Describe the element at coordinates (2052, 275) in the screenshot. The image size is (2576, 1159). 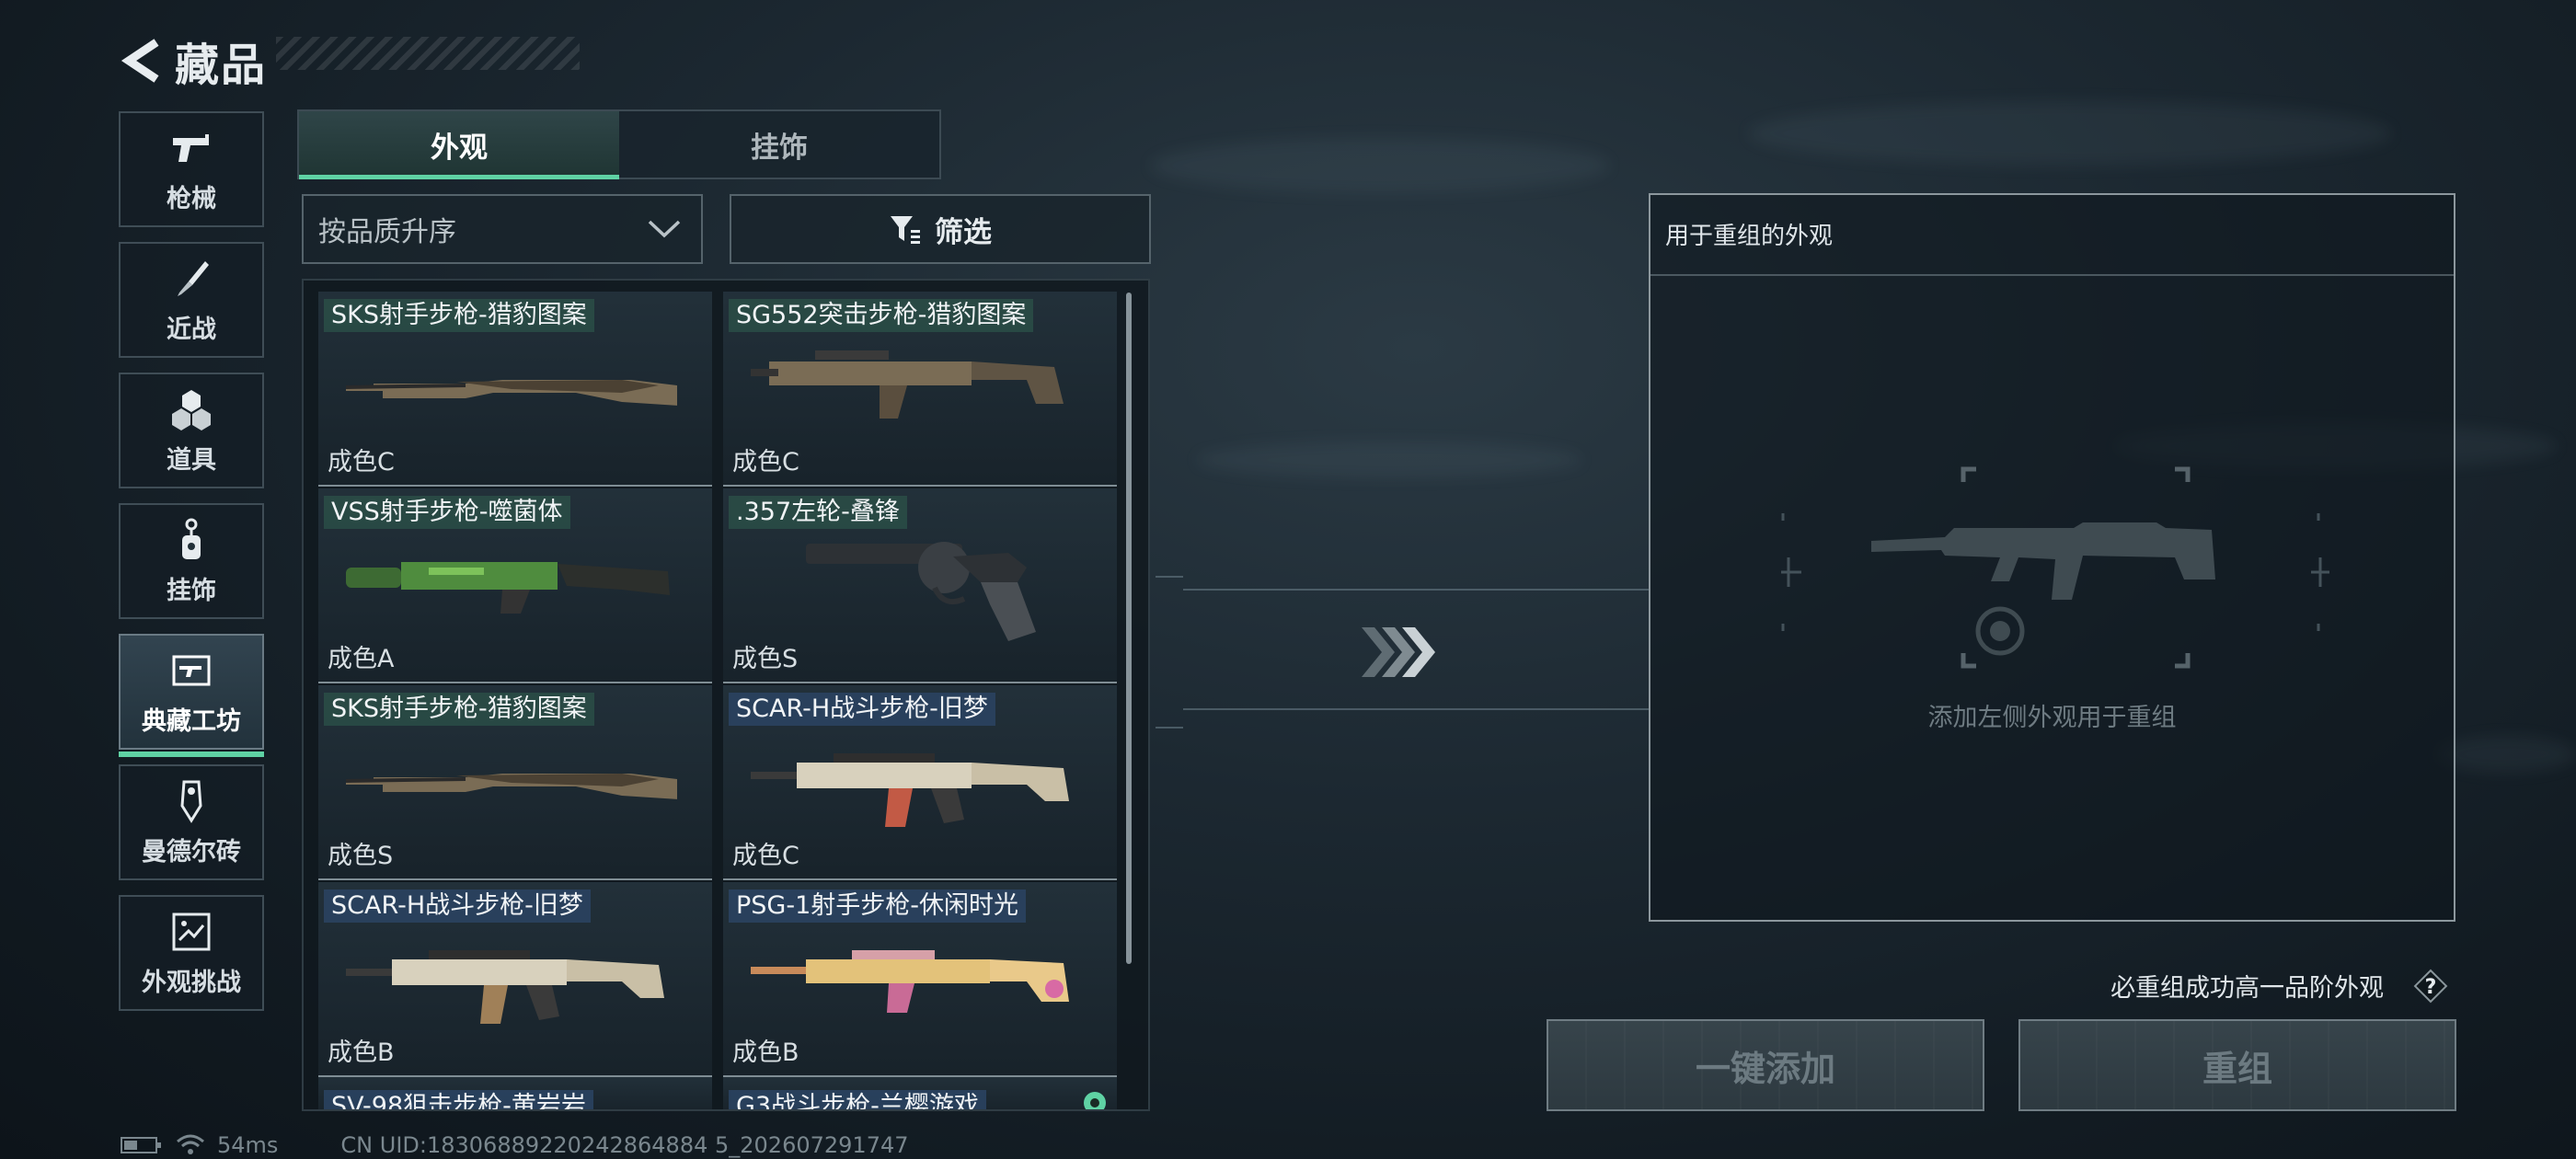
I see `divider` at that location.